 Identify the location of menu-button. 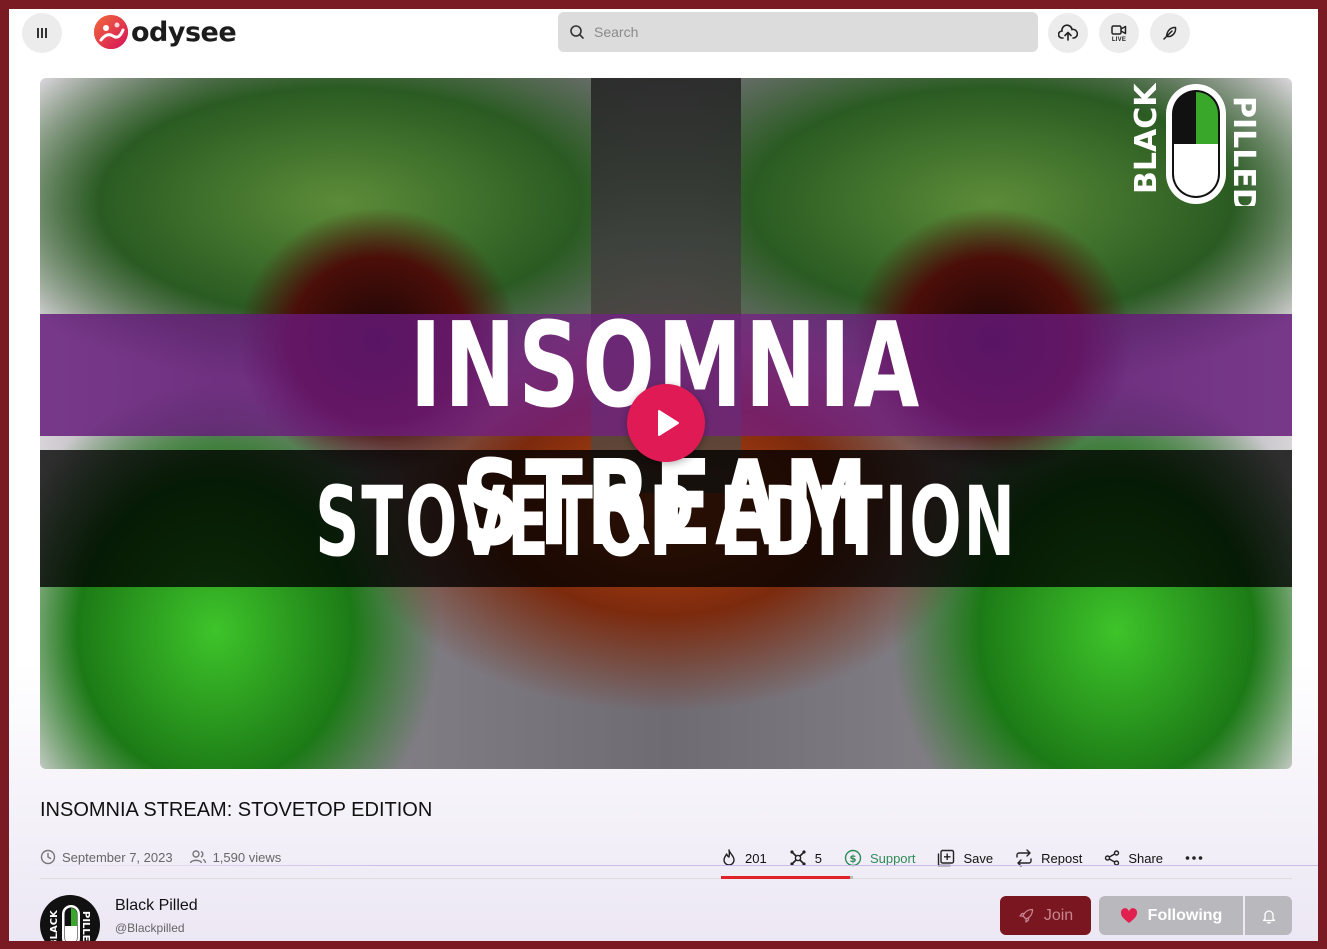
(42, 33).